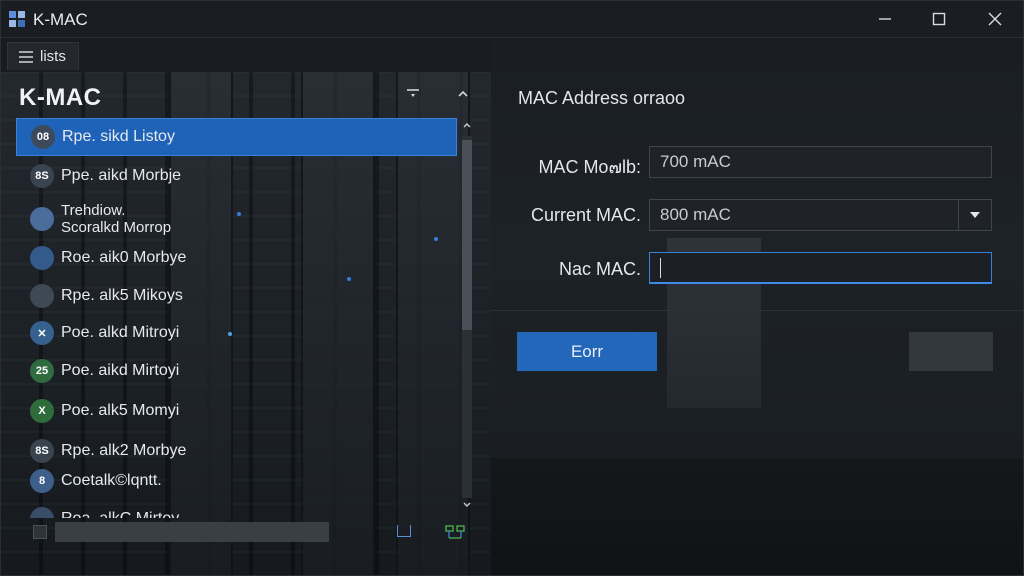 The width and height of the screenshot is (1024, 576). Describe the element at coordinates (124, 257) in the screenshot. I see `list-item-label: Roe. aik0 Morbye` at that location.